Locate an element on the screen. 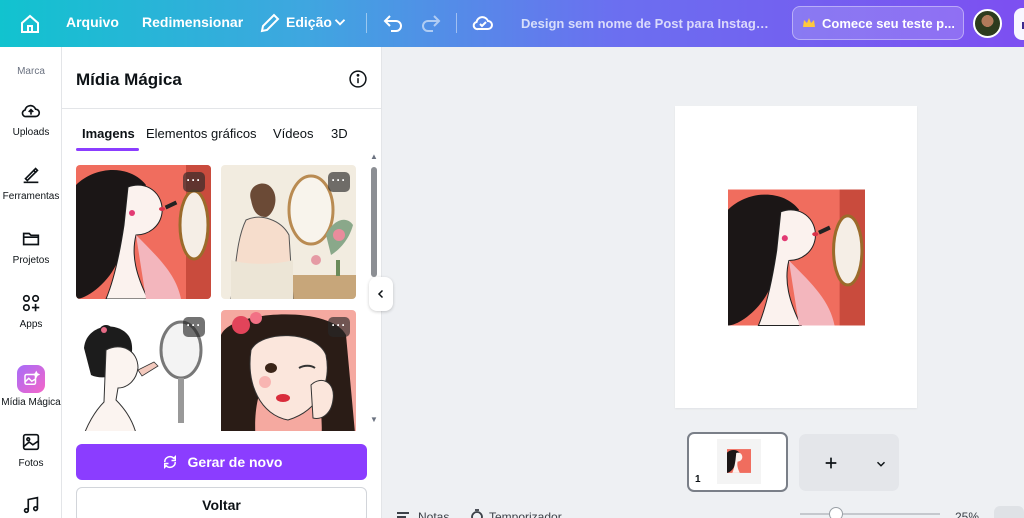 The height and width of the screenshot is (518, 1024). regenerate-button: Gerar de novo is located at coordinates (221, 462).